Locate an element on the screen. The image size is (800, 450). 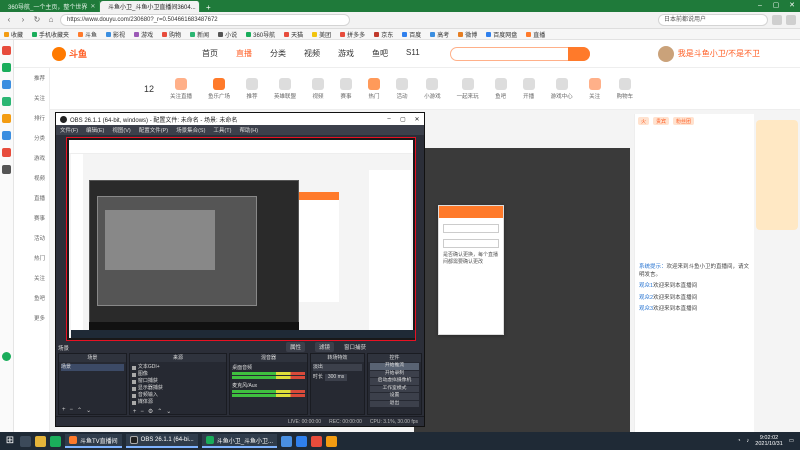
bookmark-item: 新闻 is located at coordinates (199, 34).